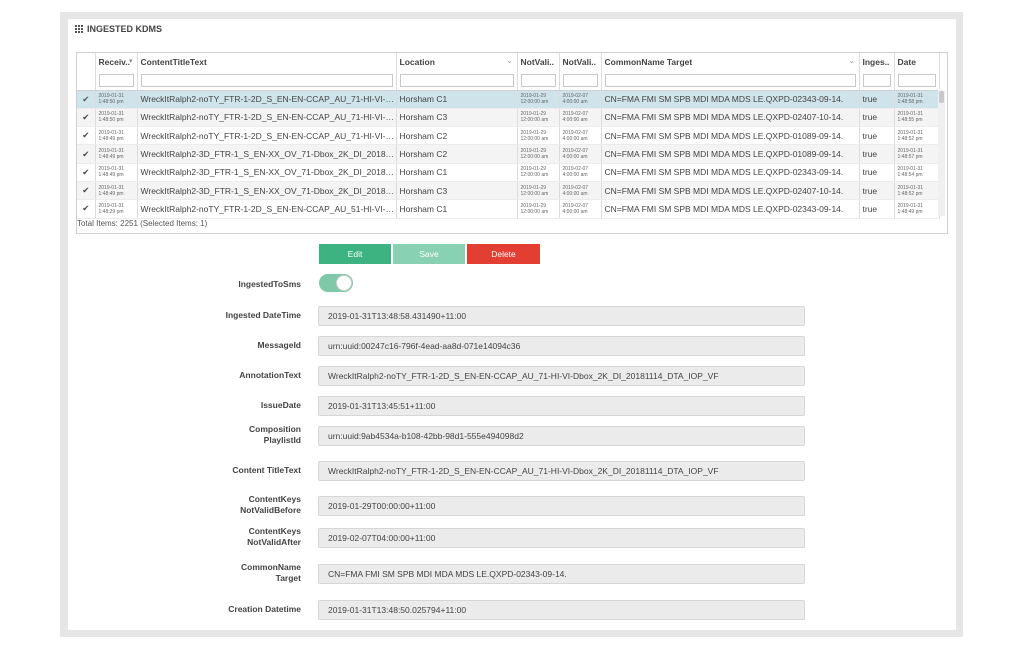 This screenshot has height=653, width=1024. Describe the element at coordinates (730, 80) in the screenshot. I see `filter-cn-input` at that location.